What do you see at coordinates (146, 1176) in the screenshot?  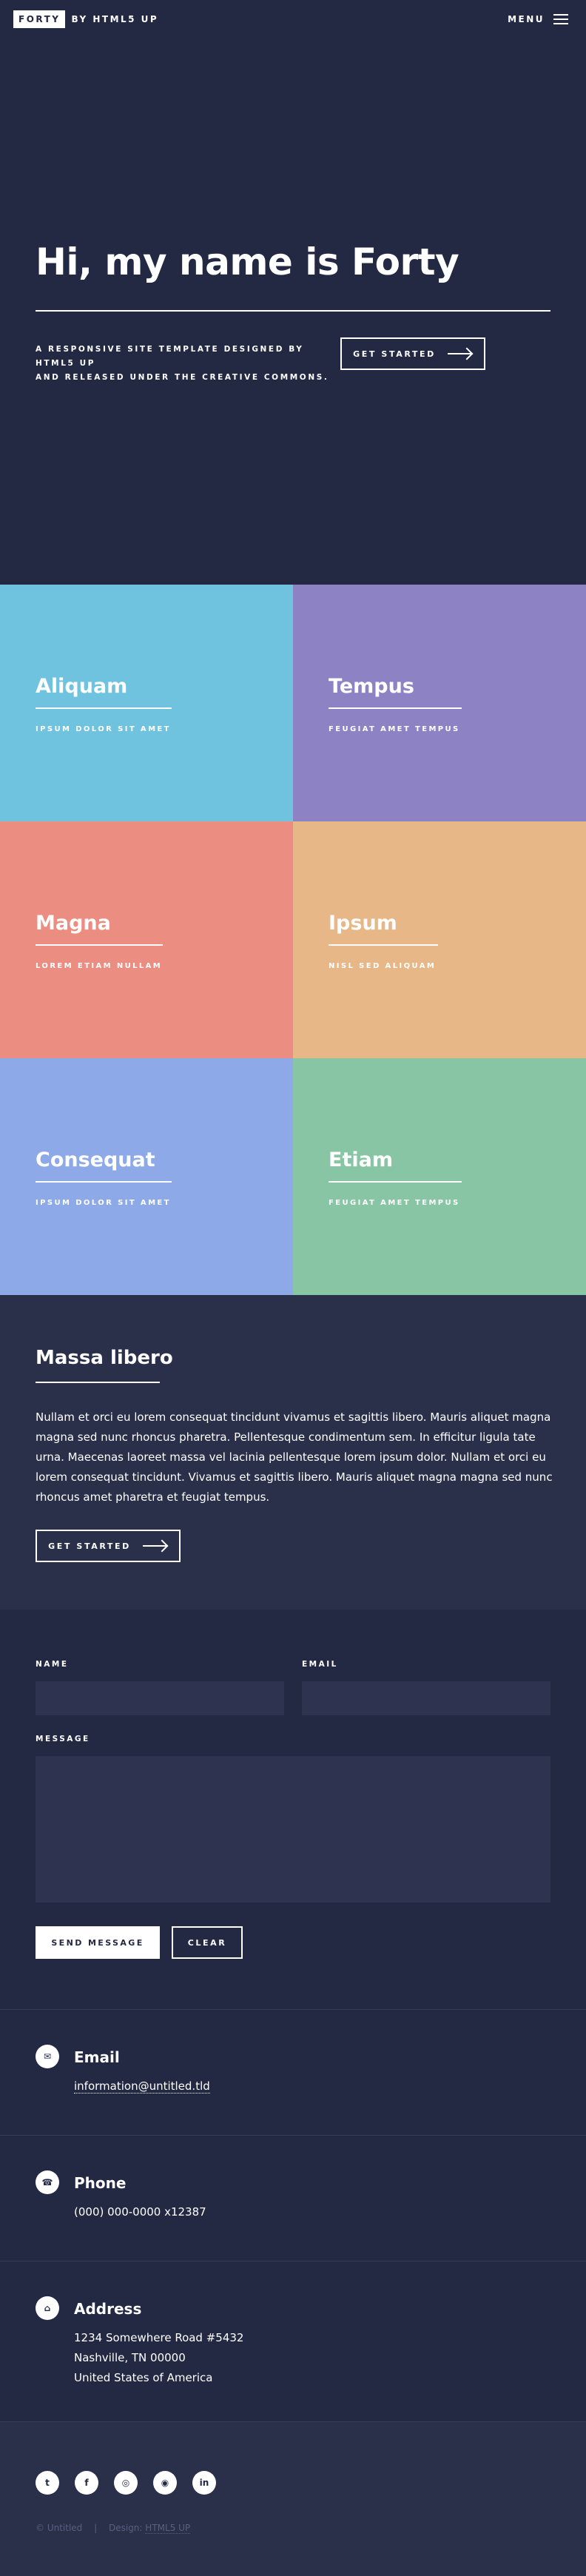 I see `tile-consequat: Consequat IPSUM DOLOR SIT AMET` at bounding box center [146, 1176].